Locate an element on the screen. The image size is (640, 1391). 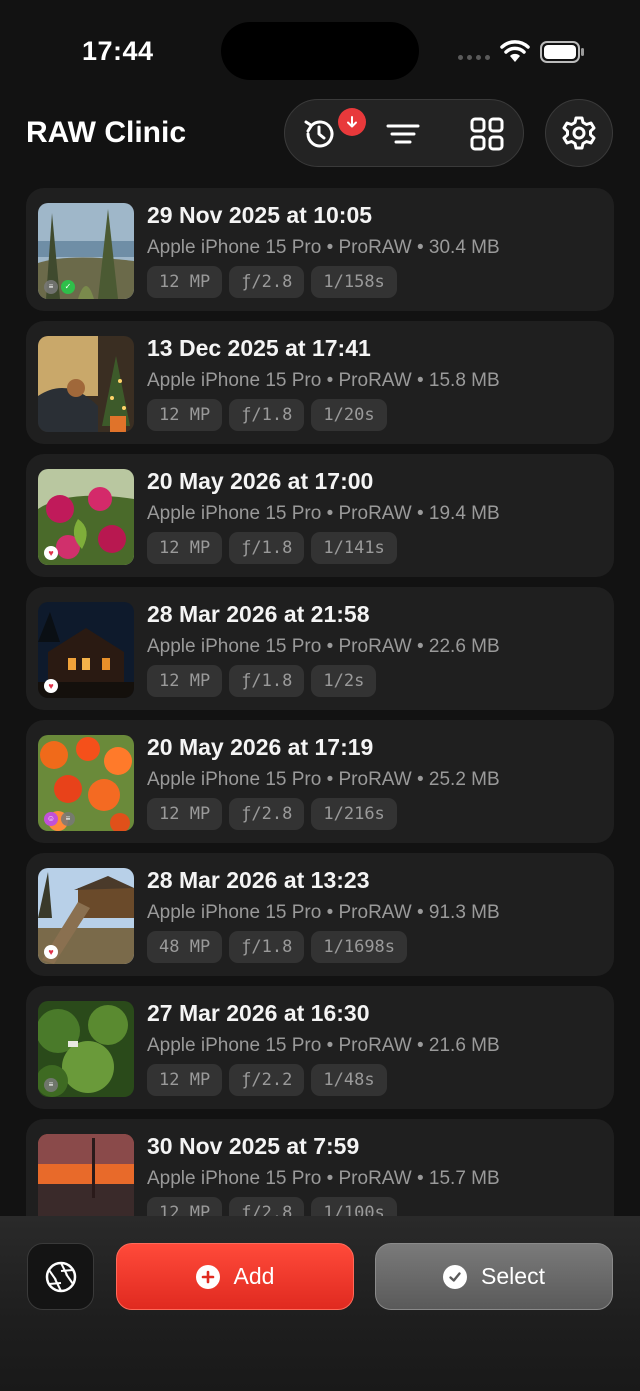
shutter-chip: 1/2s is located at coordinates (344, 681).